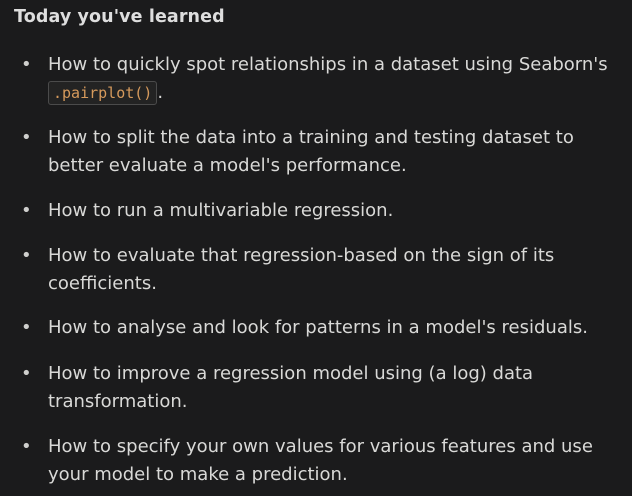 The height and width of the screenshot is (496, 632). I want to click on list-item-suffix: ., so click(160, 92).